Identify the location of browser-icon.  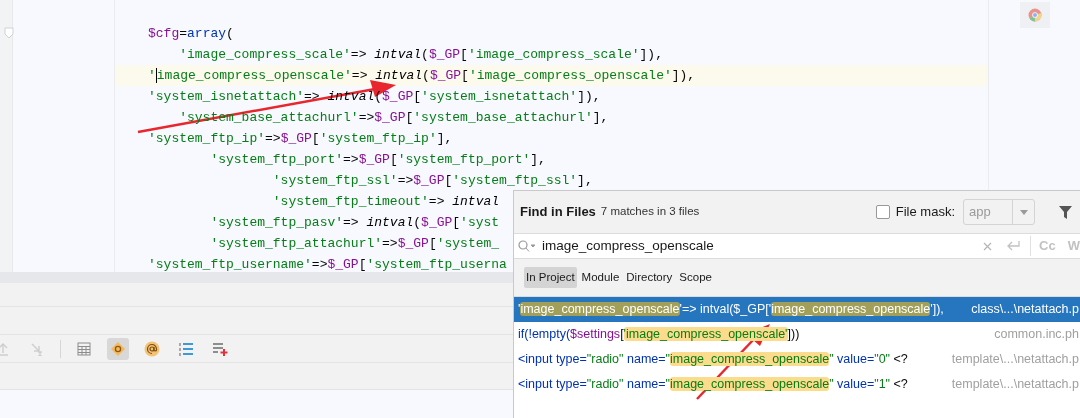
(1034, 15).